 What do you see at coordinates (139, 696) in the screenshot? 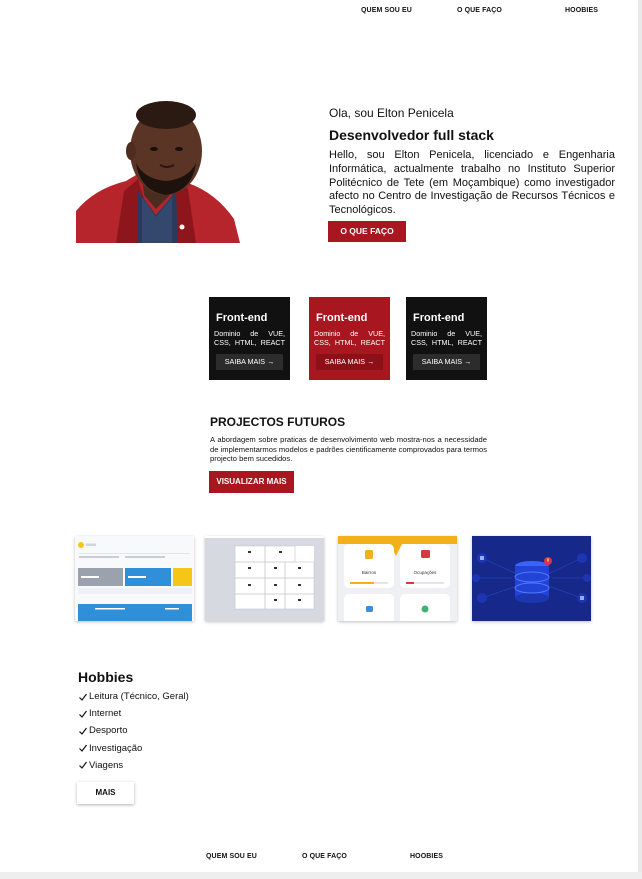
I see `hobby-label: Leitura (Técnico, Geral)` at bounding box center [139, 696].